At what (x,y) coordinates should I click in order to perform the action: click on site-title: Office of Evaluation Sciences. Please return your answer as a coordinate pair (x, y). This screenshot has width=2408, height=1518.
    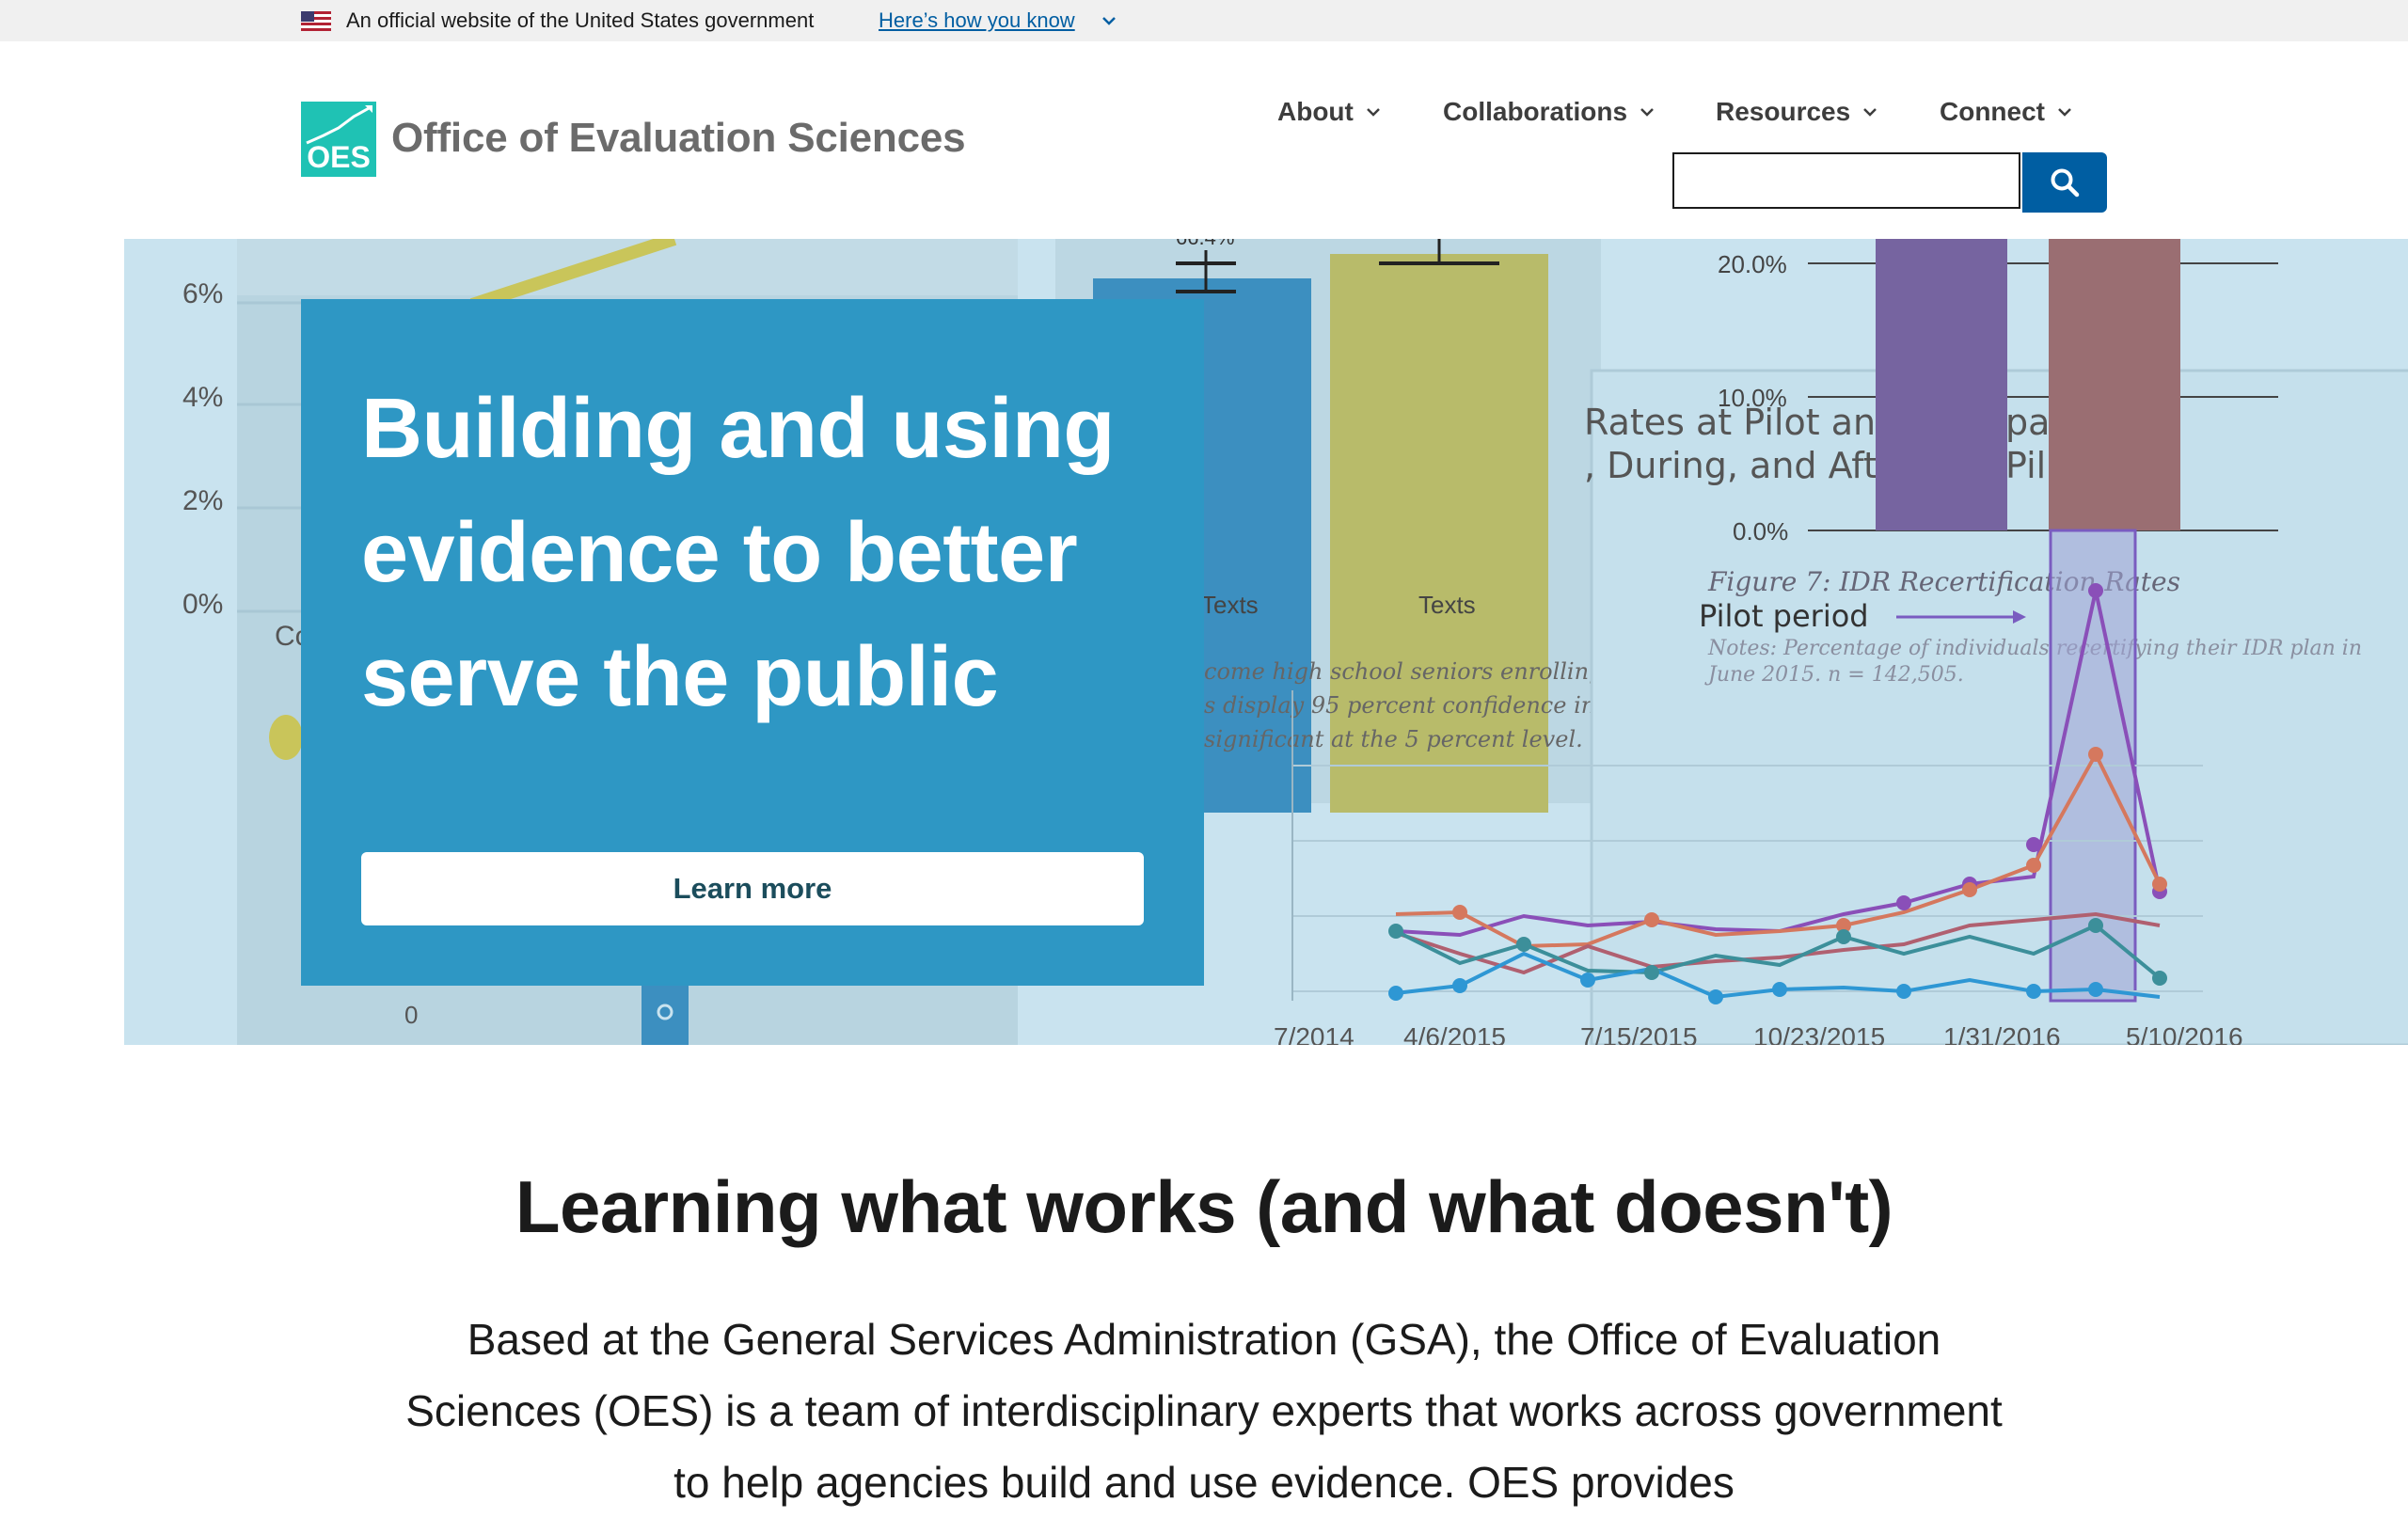
    Looking at the image, I should click on (679, 139).